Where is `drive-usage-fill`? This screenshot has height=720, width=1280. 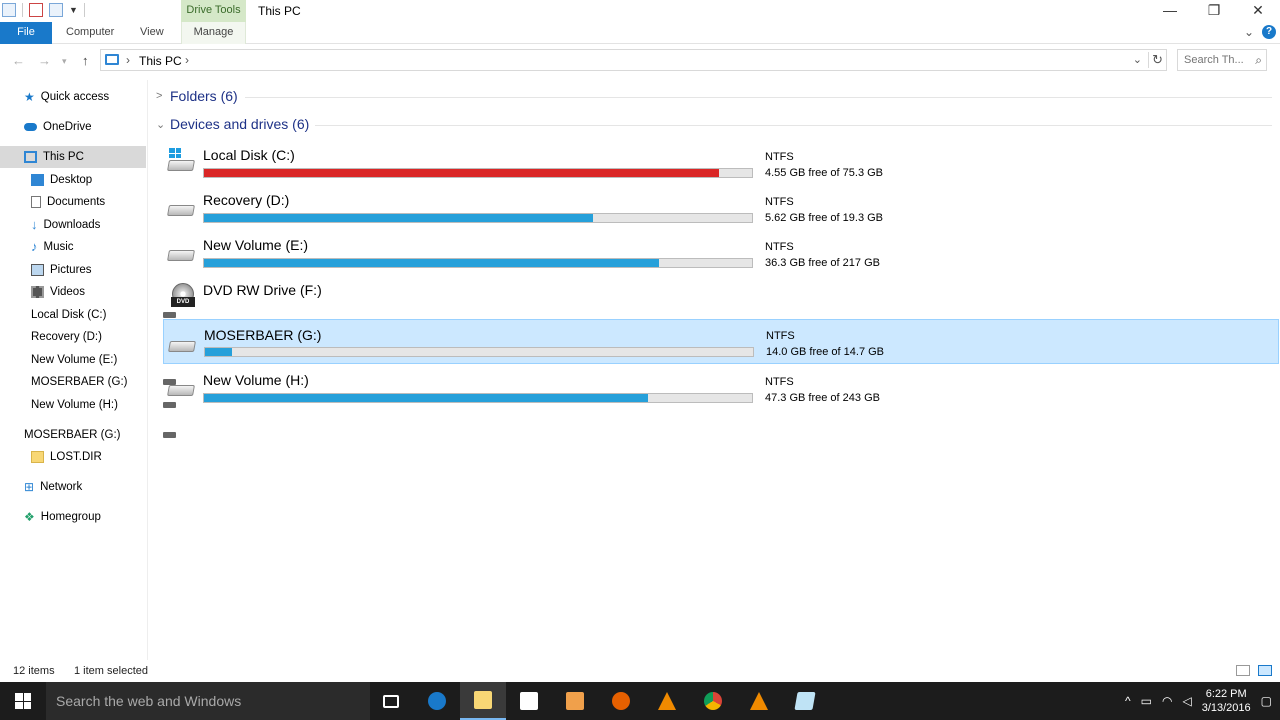 drive-usage-fill is located at coordinates (462, 173).